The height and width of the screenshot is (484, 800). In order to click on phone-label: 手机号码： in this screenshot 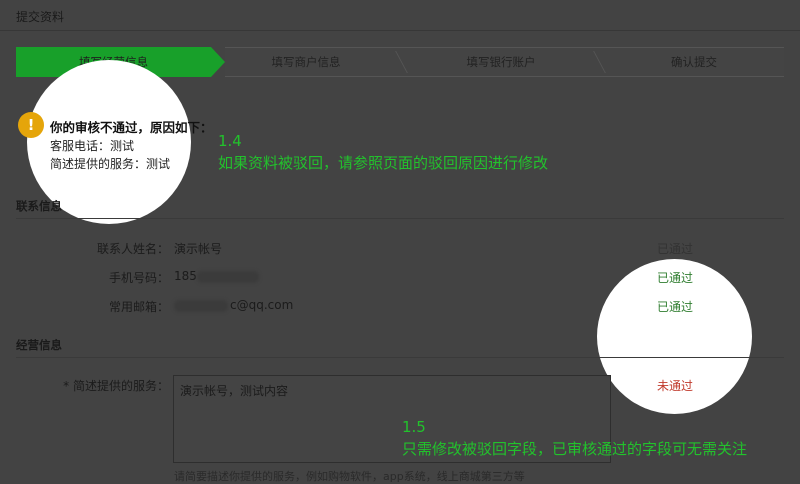, I will do `click(138, 278)`.